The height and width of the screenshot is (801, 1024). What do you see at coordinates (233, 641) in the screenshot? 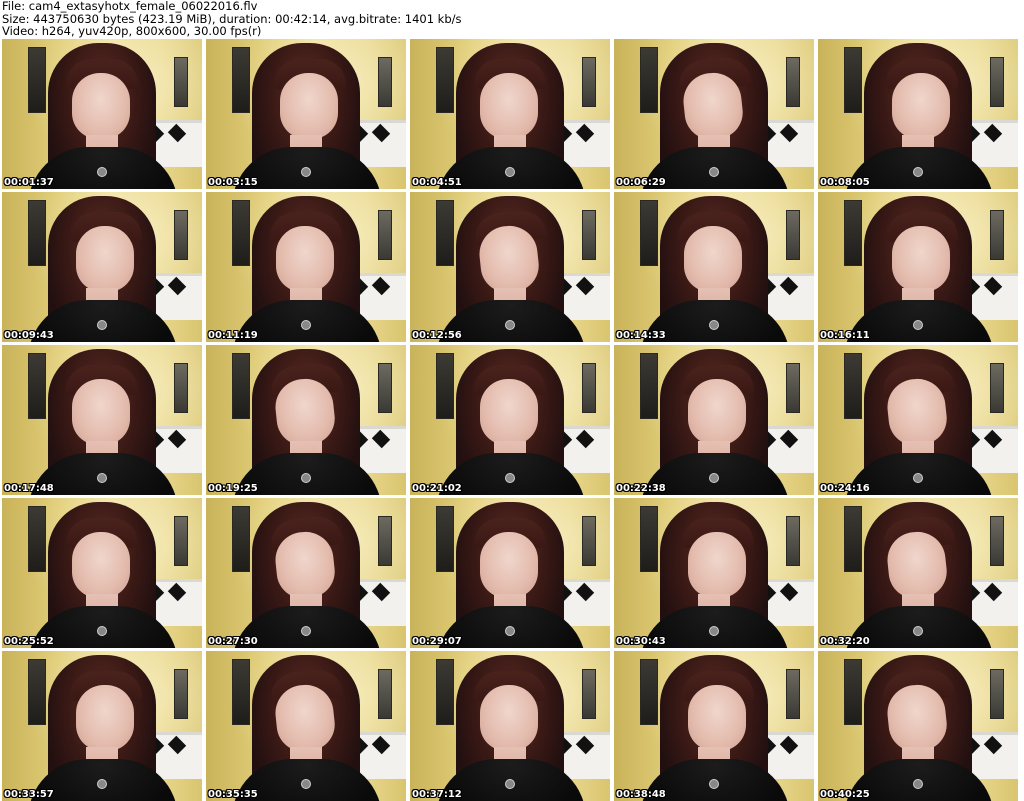
I see `thumbnail-timestamp: 00:27:30` at bounding box center [233, 641].